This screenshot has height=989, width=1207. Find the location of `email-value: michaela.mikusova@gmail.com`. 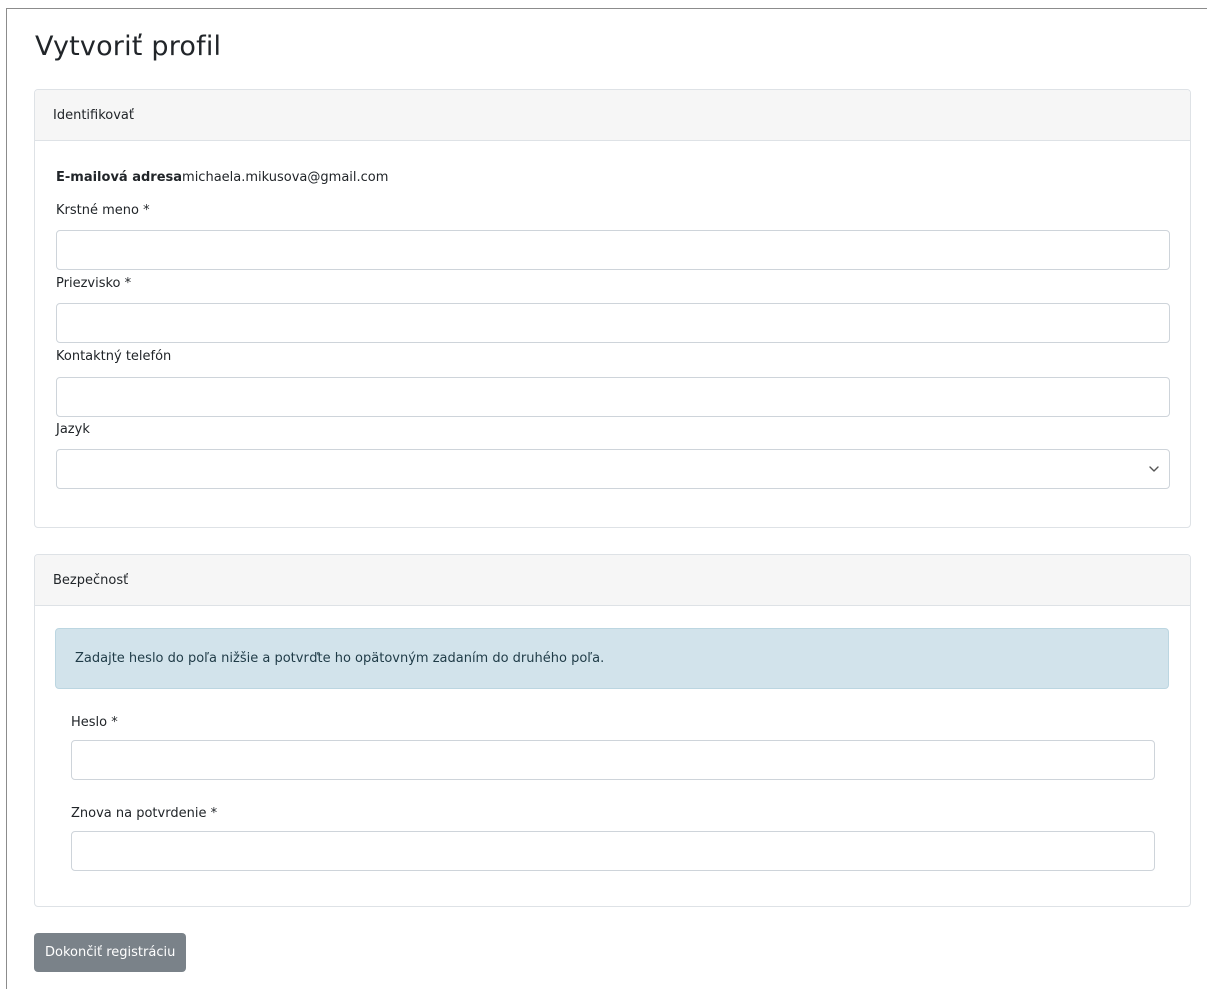

email-value: michaela.mikusova@gmail.com is located at coordinates (285, 177).